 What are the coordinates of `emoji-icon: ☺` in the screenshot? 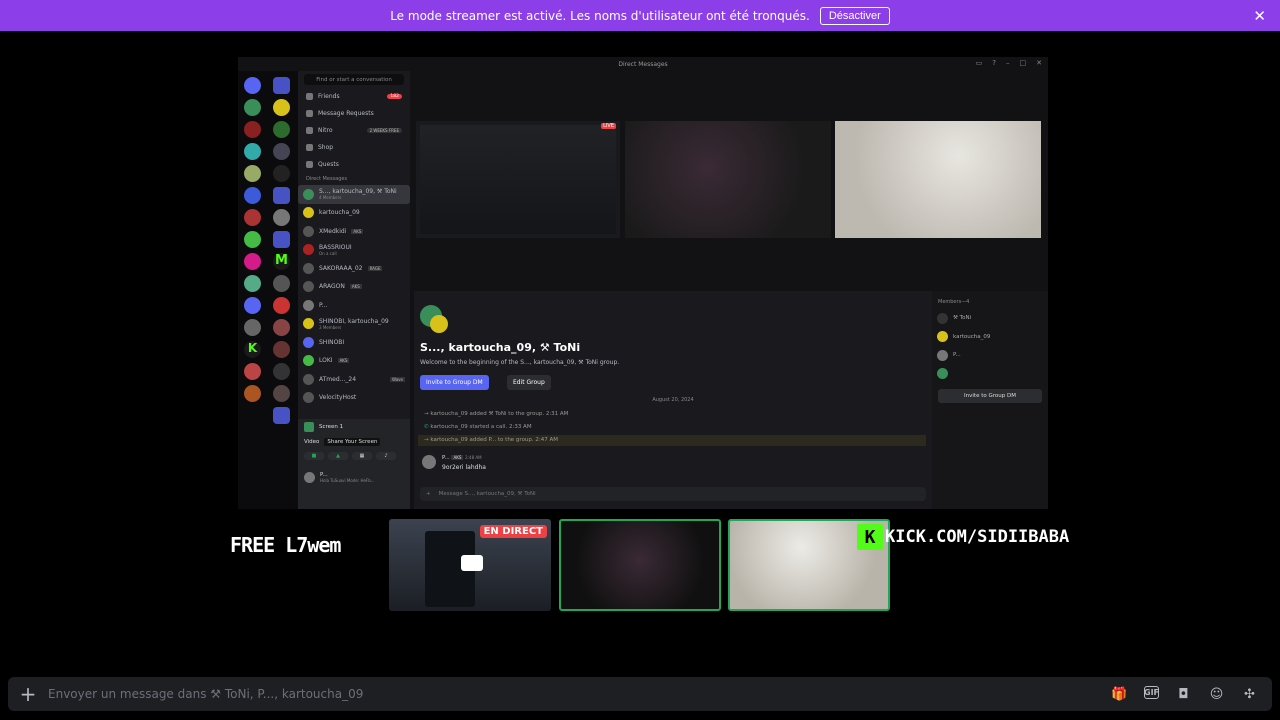 It's located at (1216, 694).